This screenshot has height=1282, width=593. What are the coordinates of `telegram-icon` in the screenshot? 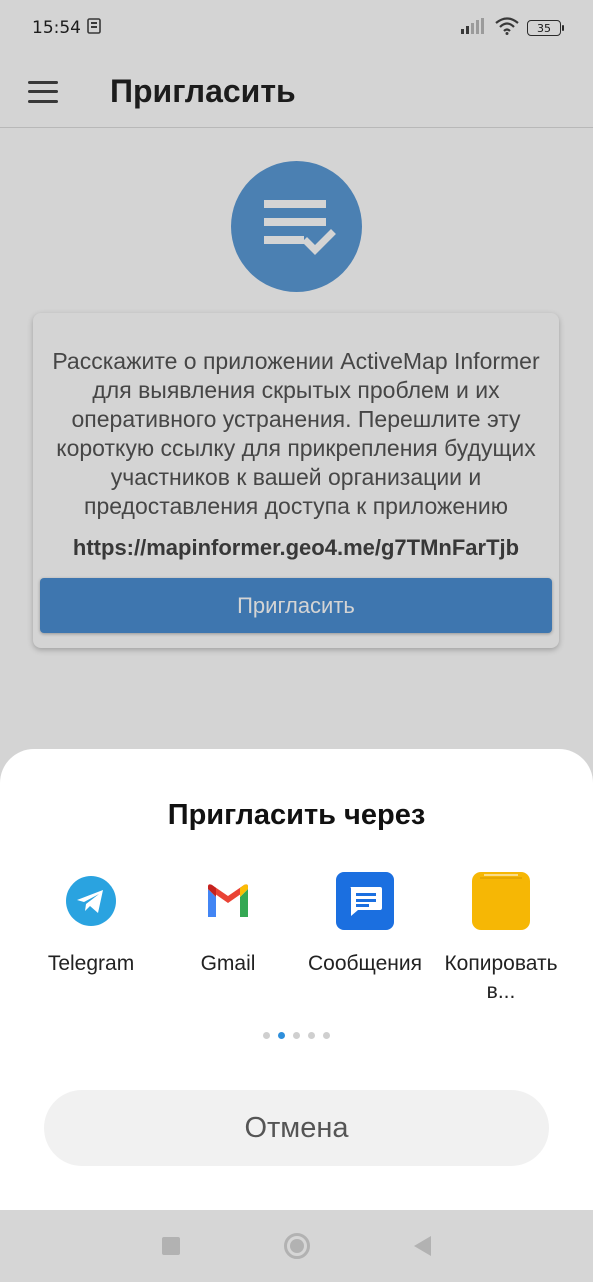 It's located at (91, 901).